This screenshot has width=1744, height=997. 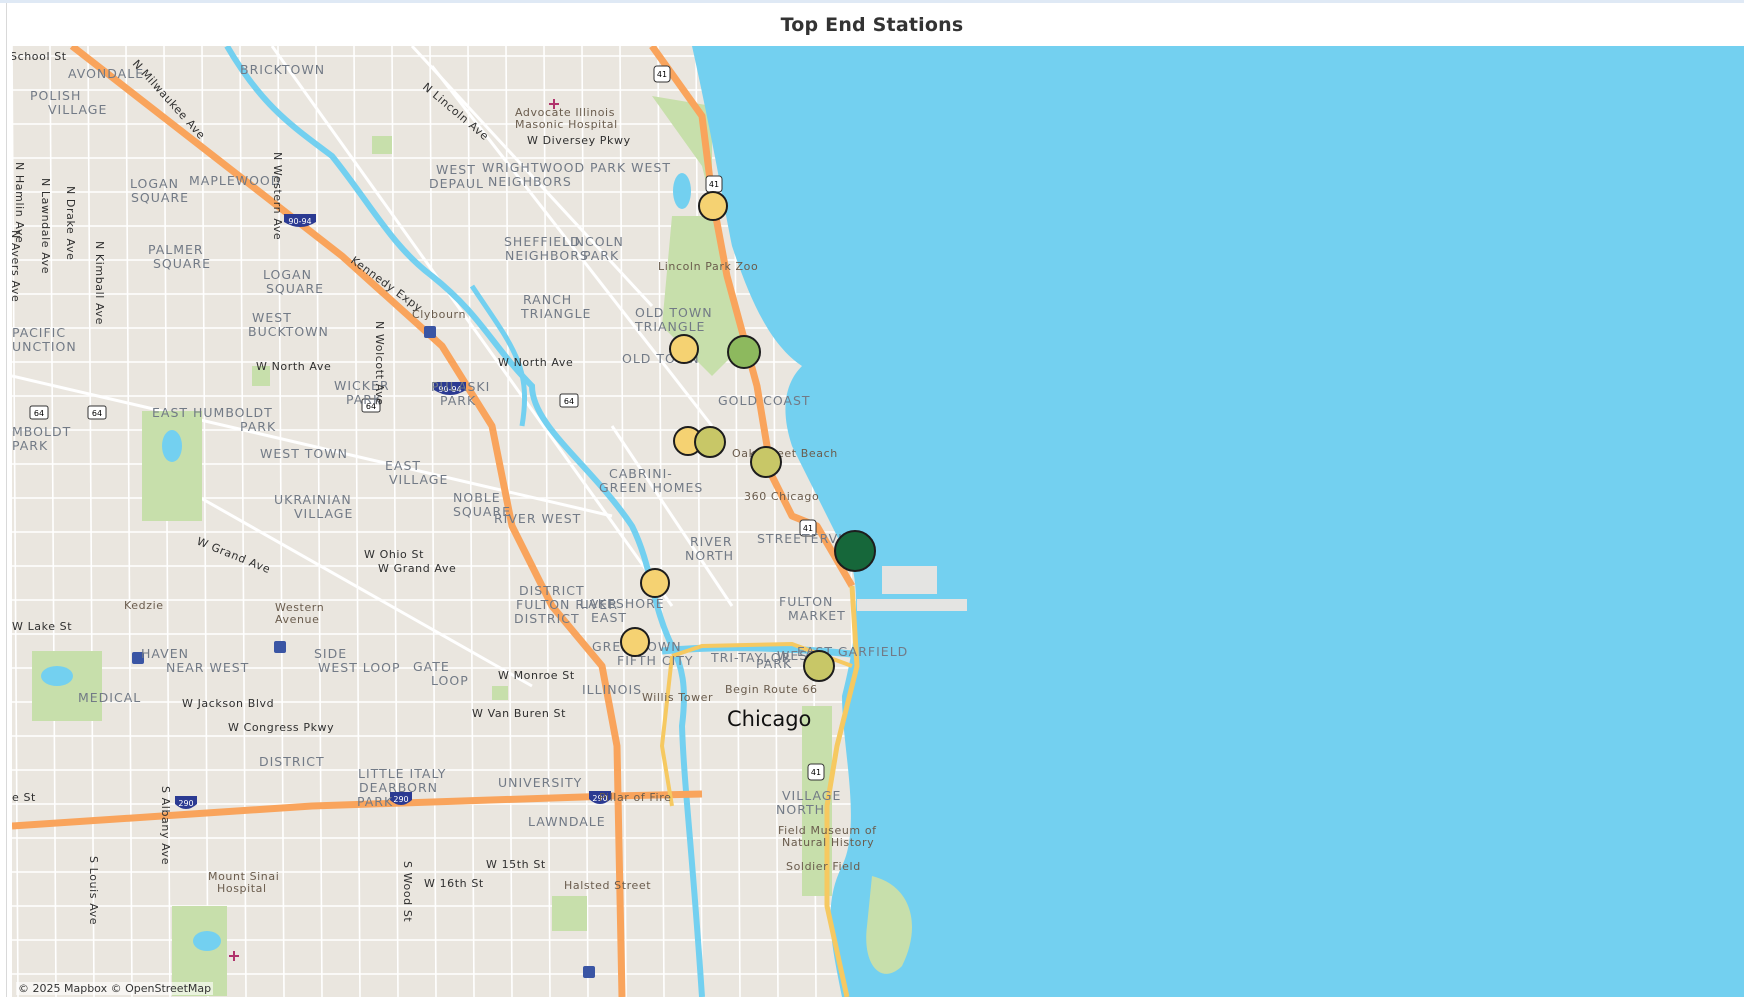 What do you see at coordinates (456, 183) in the screenshot?
I see `neighborhood-label: DEPAUL` at bounding box center [456, 183].